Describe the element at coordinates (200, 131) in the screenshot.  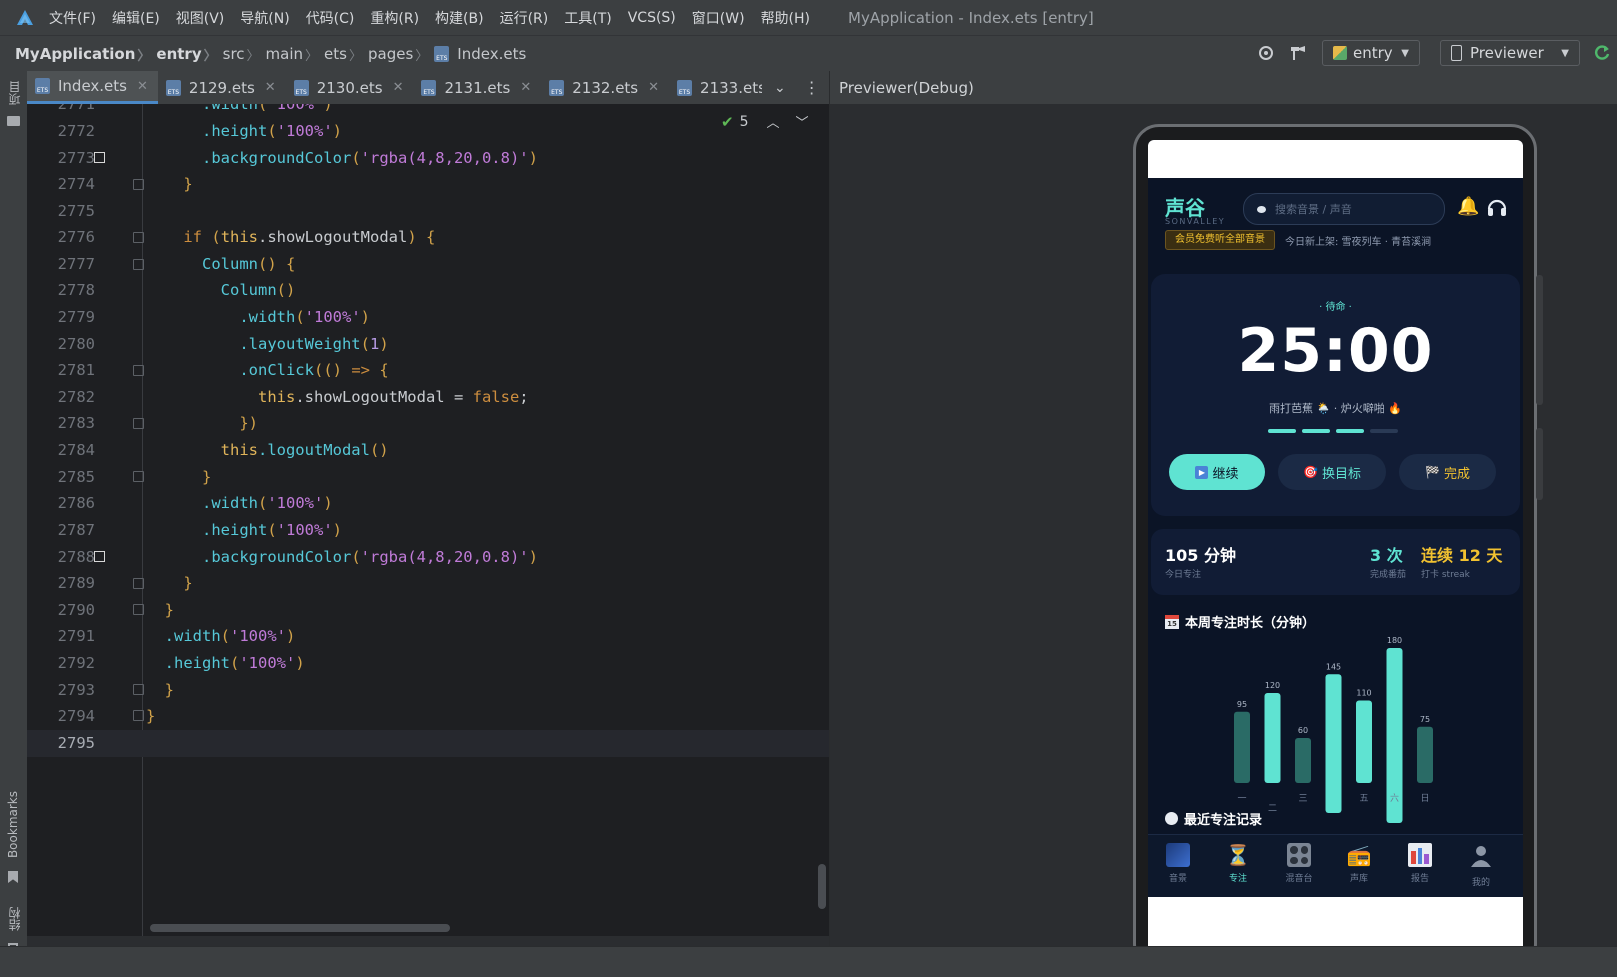
I see `code-line: 2772 .height('100%')` at that location.